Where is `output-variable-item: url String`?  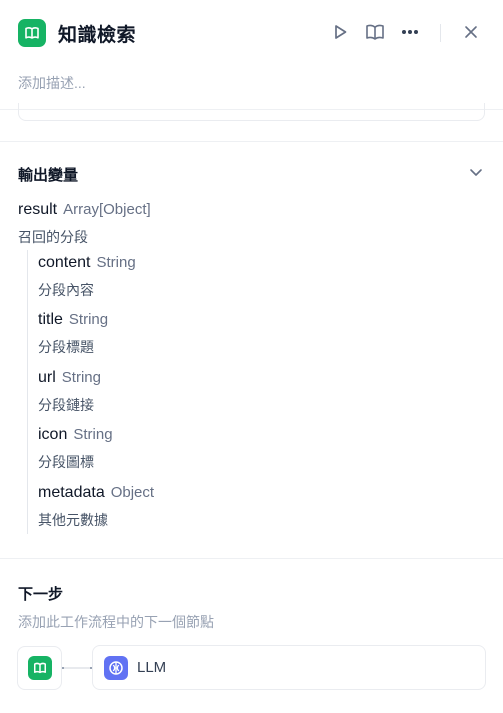 output-variable-item: url String is located at coordinates (69, 378).